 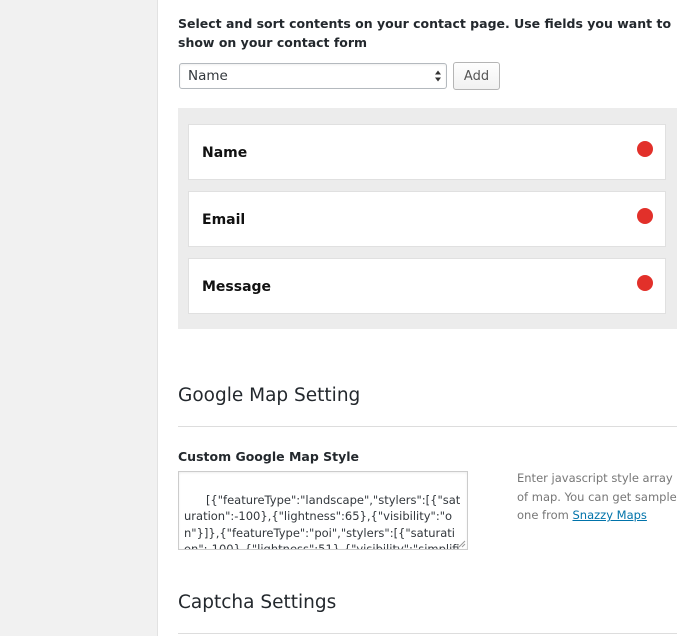 I want to click on field-item-message: Message, so click(x=427, y=286).